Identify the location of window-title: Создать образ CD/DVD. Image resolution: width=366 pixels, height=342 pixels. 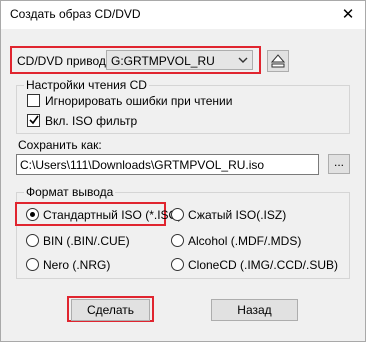
(75, 14).